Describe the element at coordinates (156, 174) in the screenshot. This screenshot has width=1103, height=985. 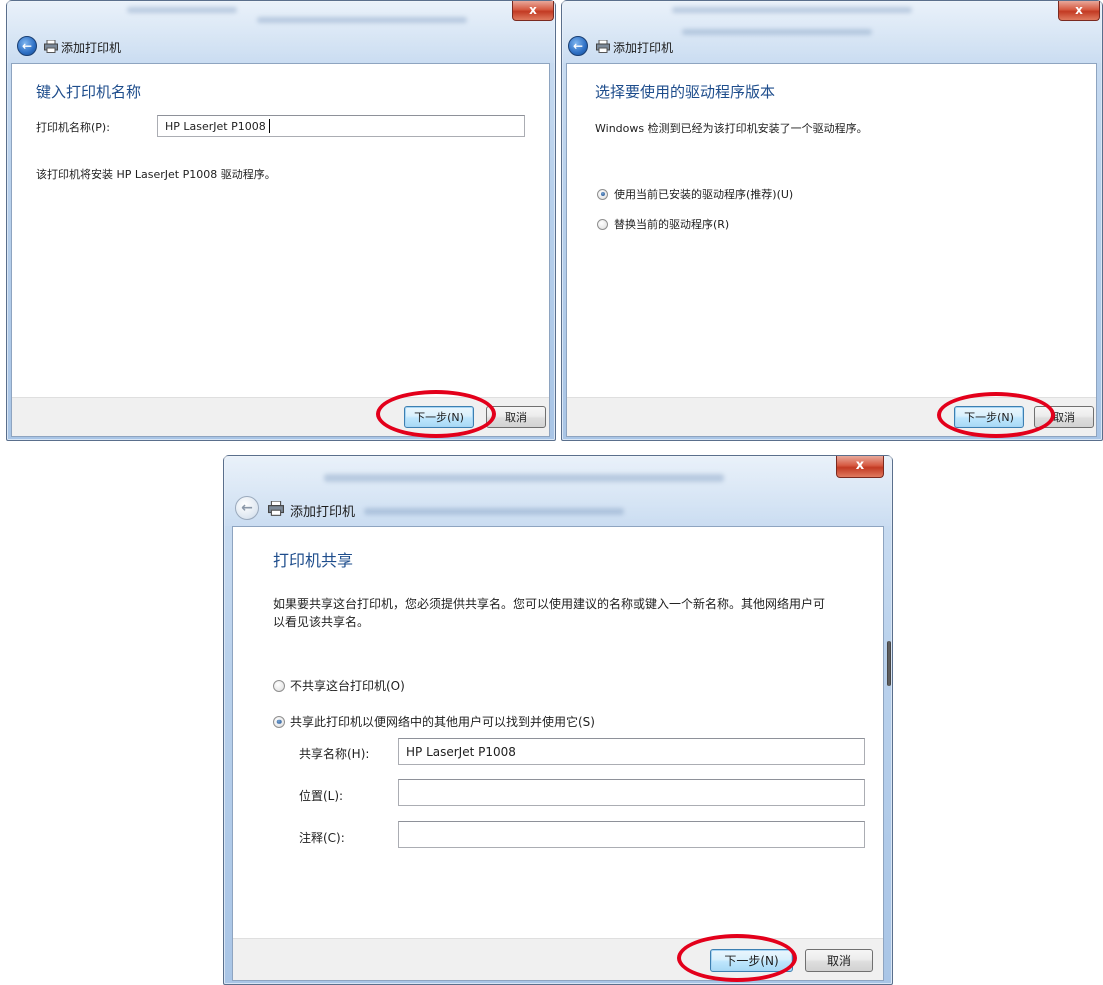
I see `driver-info-text: 该打印机将安装 HP LaserJet P1008 驱动程序。` at that location.